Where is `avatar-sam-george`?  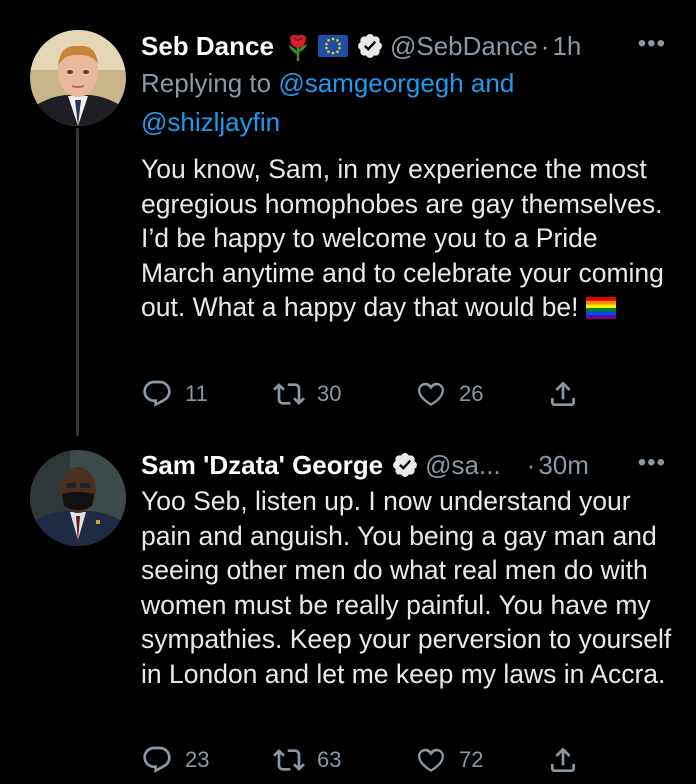 avatar-sam-george is located at coordinates (78, 498).